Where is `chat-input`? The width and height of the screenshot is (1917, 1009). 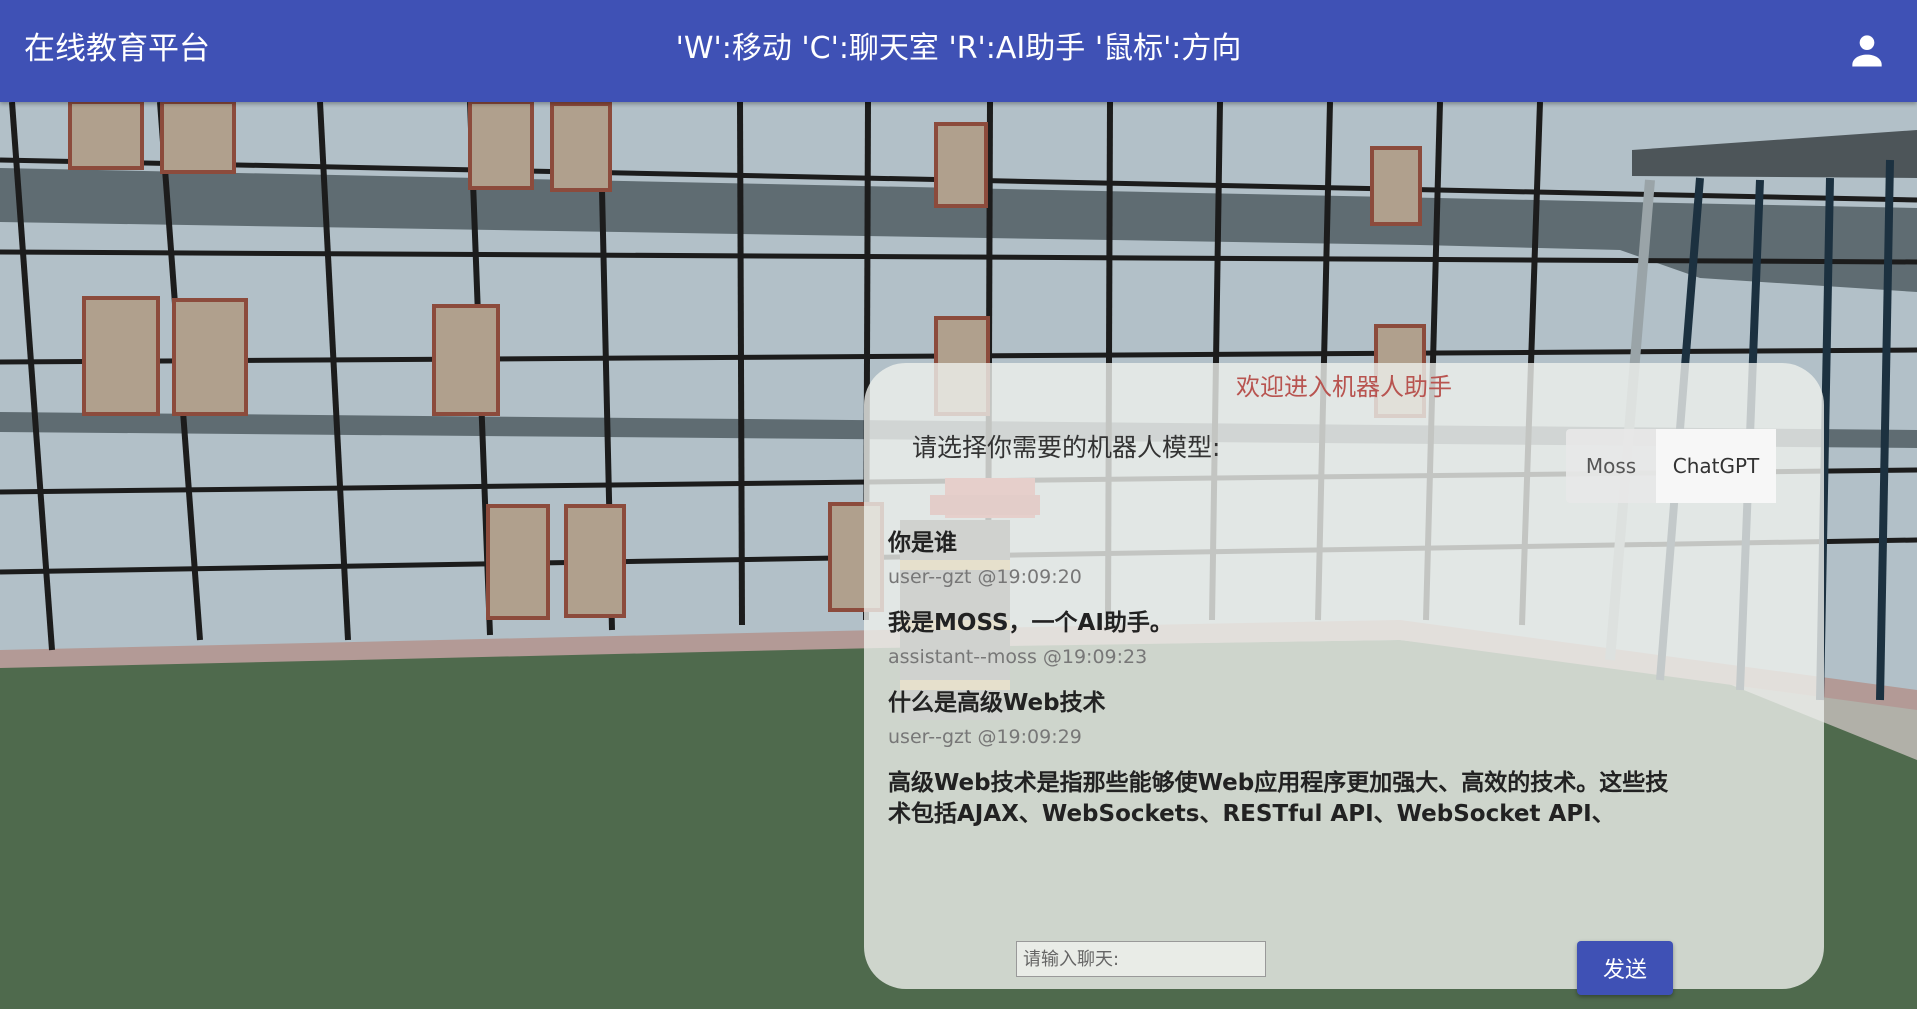 chat-input is located at coordinates (1141, 959).